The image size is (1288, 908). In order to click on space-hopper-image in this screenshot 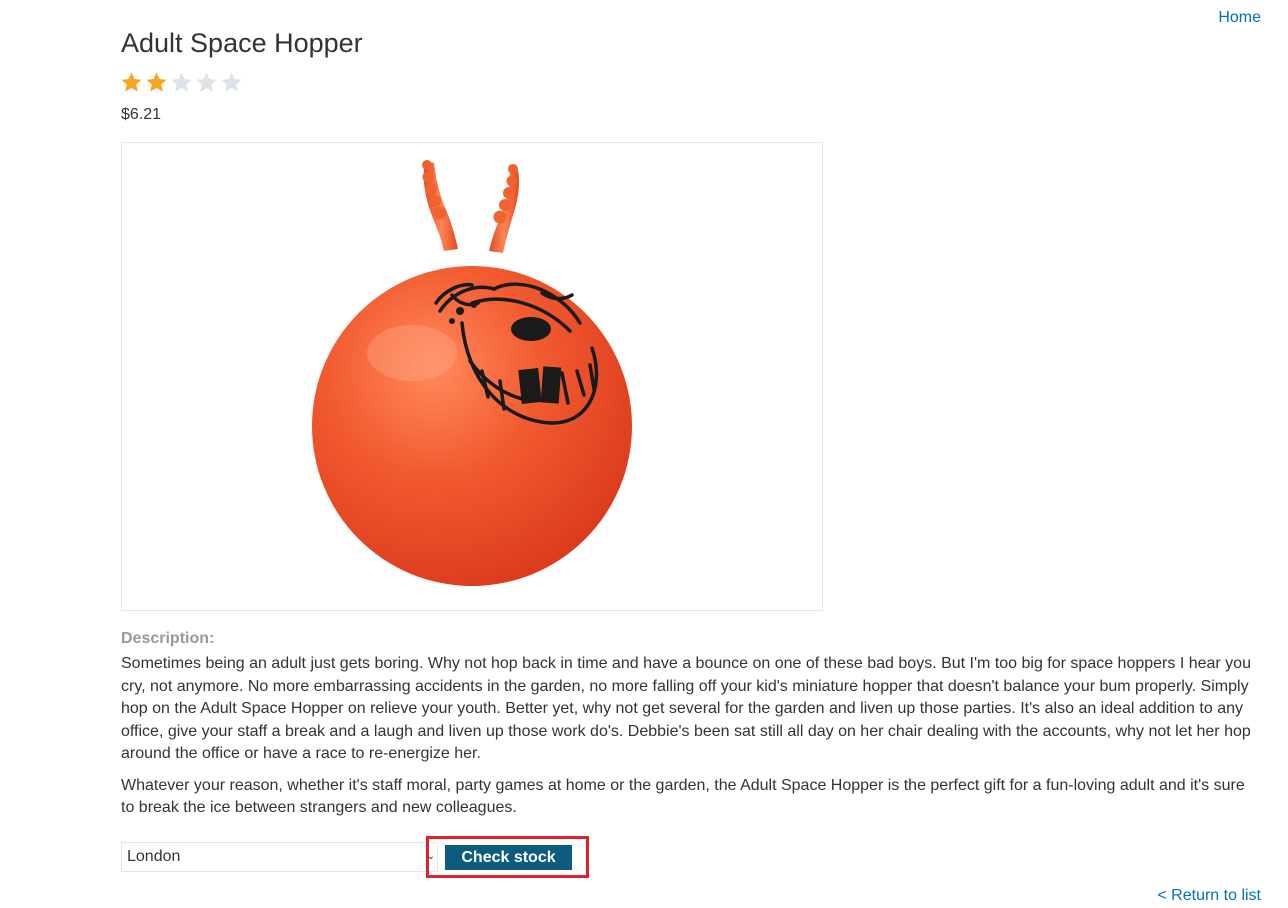, I will do `click(472, 373)`.